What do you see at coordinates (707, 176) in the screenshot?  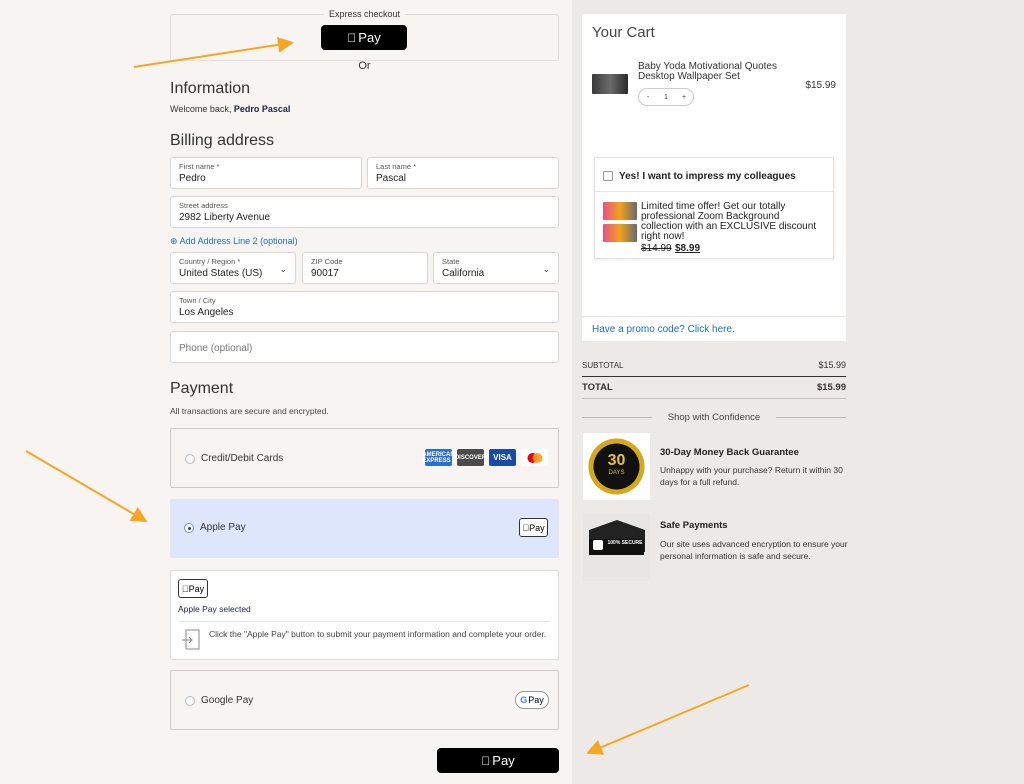 I see `upsell-title: Yes! I want to impress my colleagues` at bounding box center [707, 176].